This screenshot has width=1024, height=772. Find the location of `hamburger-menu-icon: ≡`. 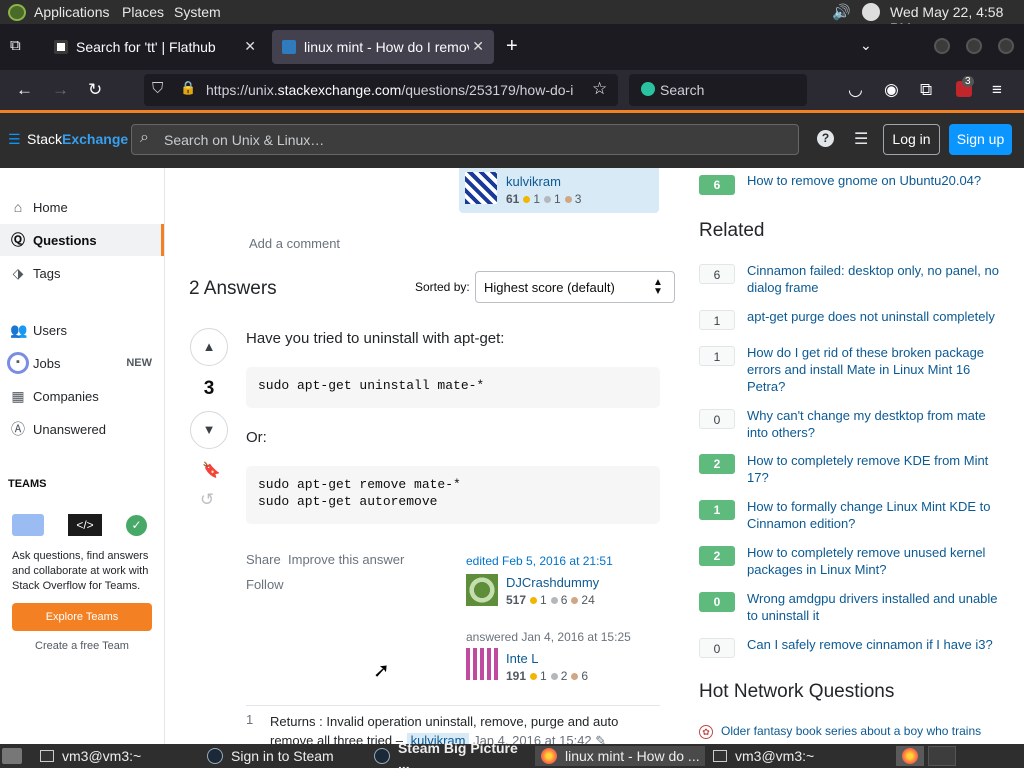

hamburger-menu-icon: ≡ is located at coordinates (997, 90).